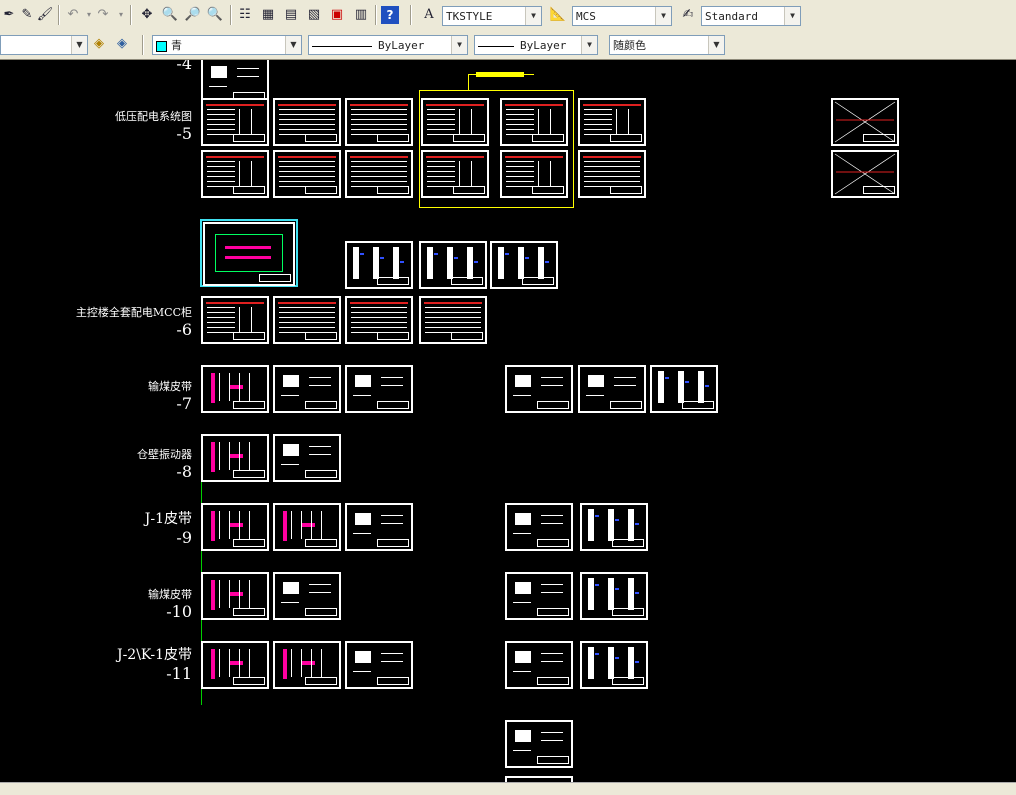  Describe the element at coordinates (468, 82) in the screenshot. I see `selection-leader` at that location.